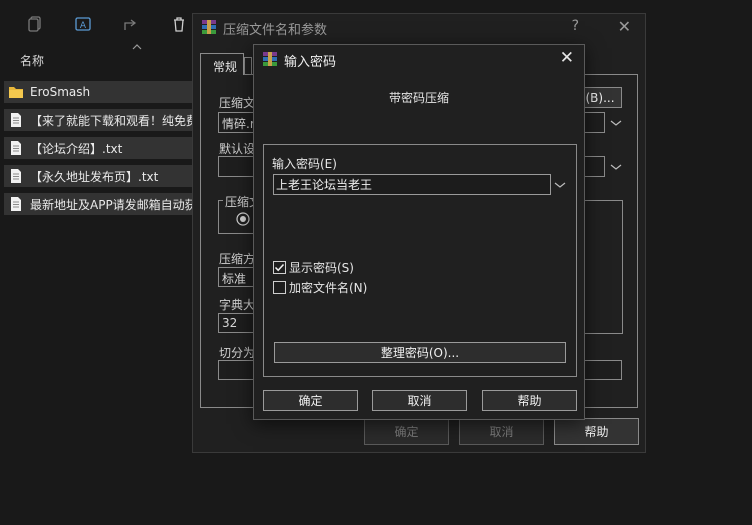 The width and height of the screenshot is (752, 525). I want to click on svg-text: A, so click(83, 26).